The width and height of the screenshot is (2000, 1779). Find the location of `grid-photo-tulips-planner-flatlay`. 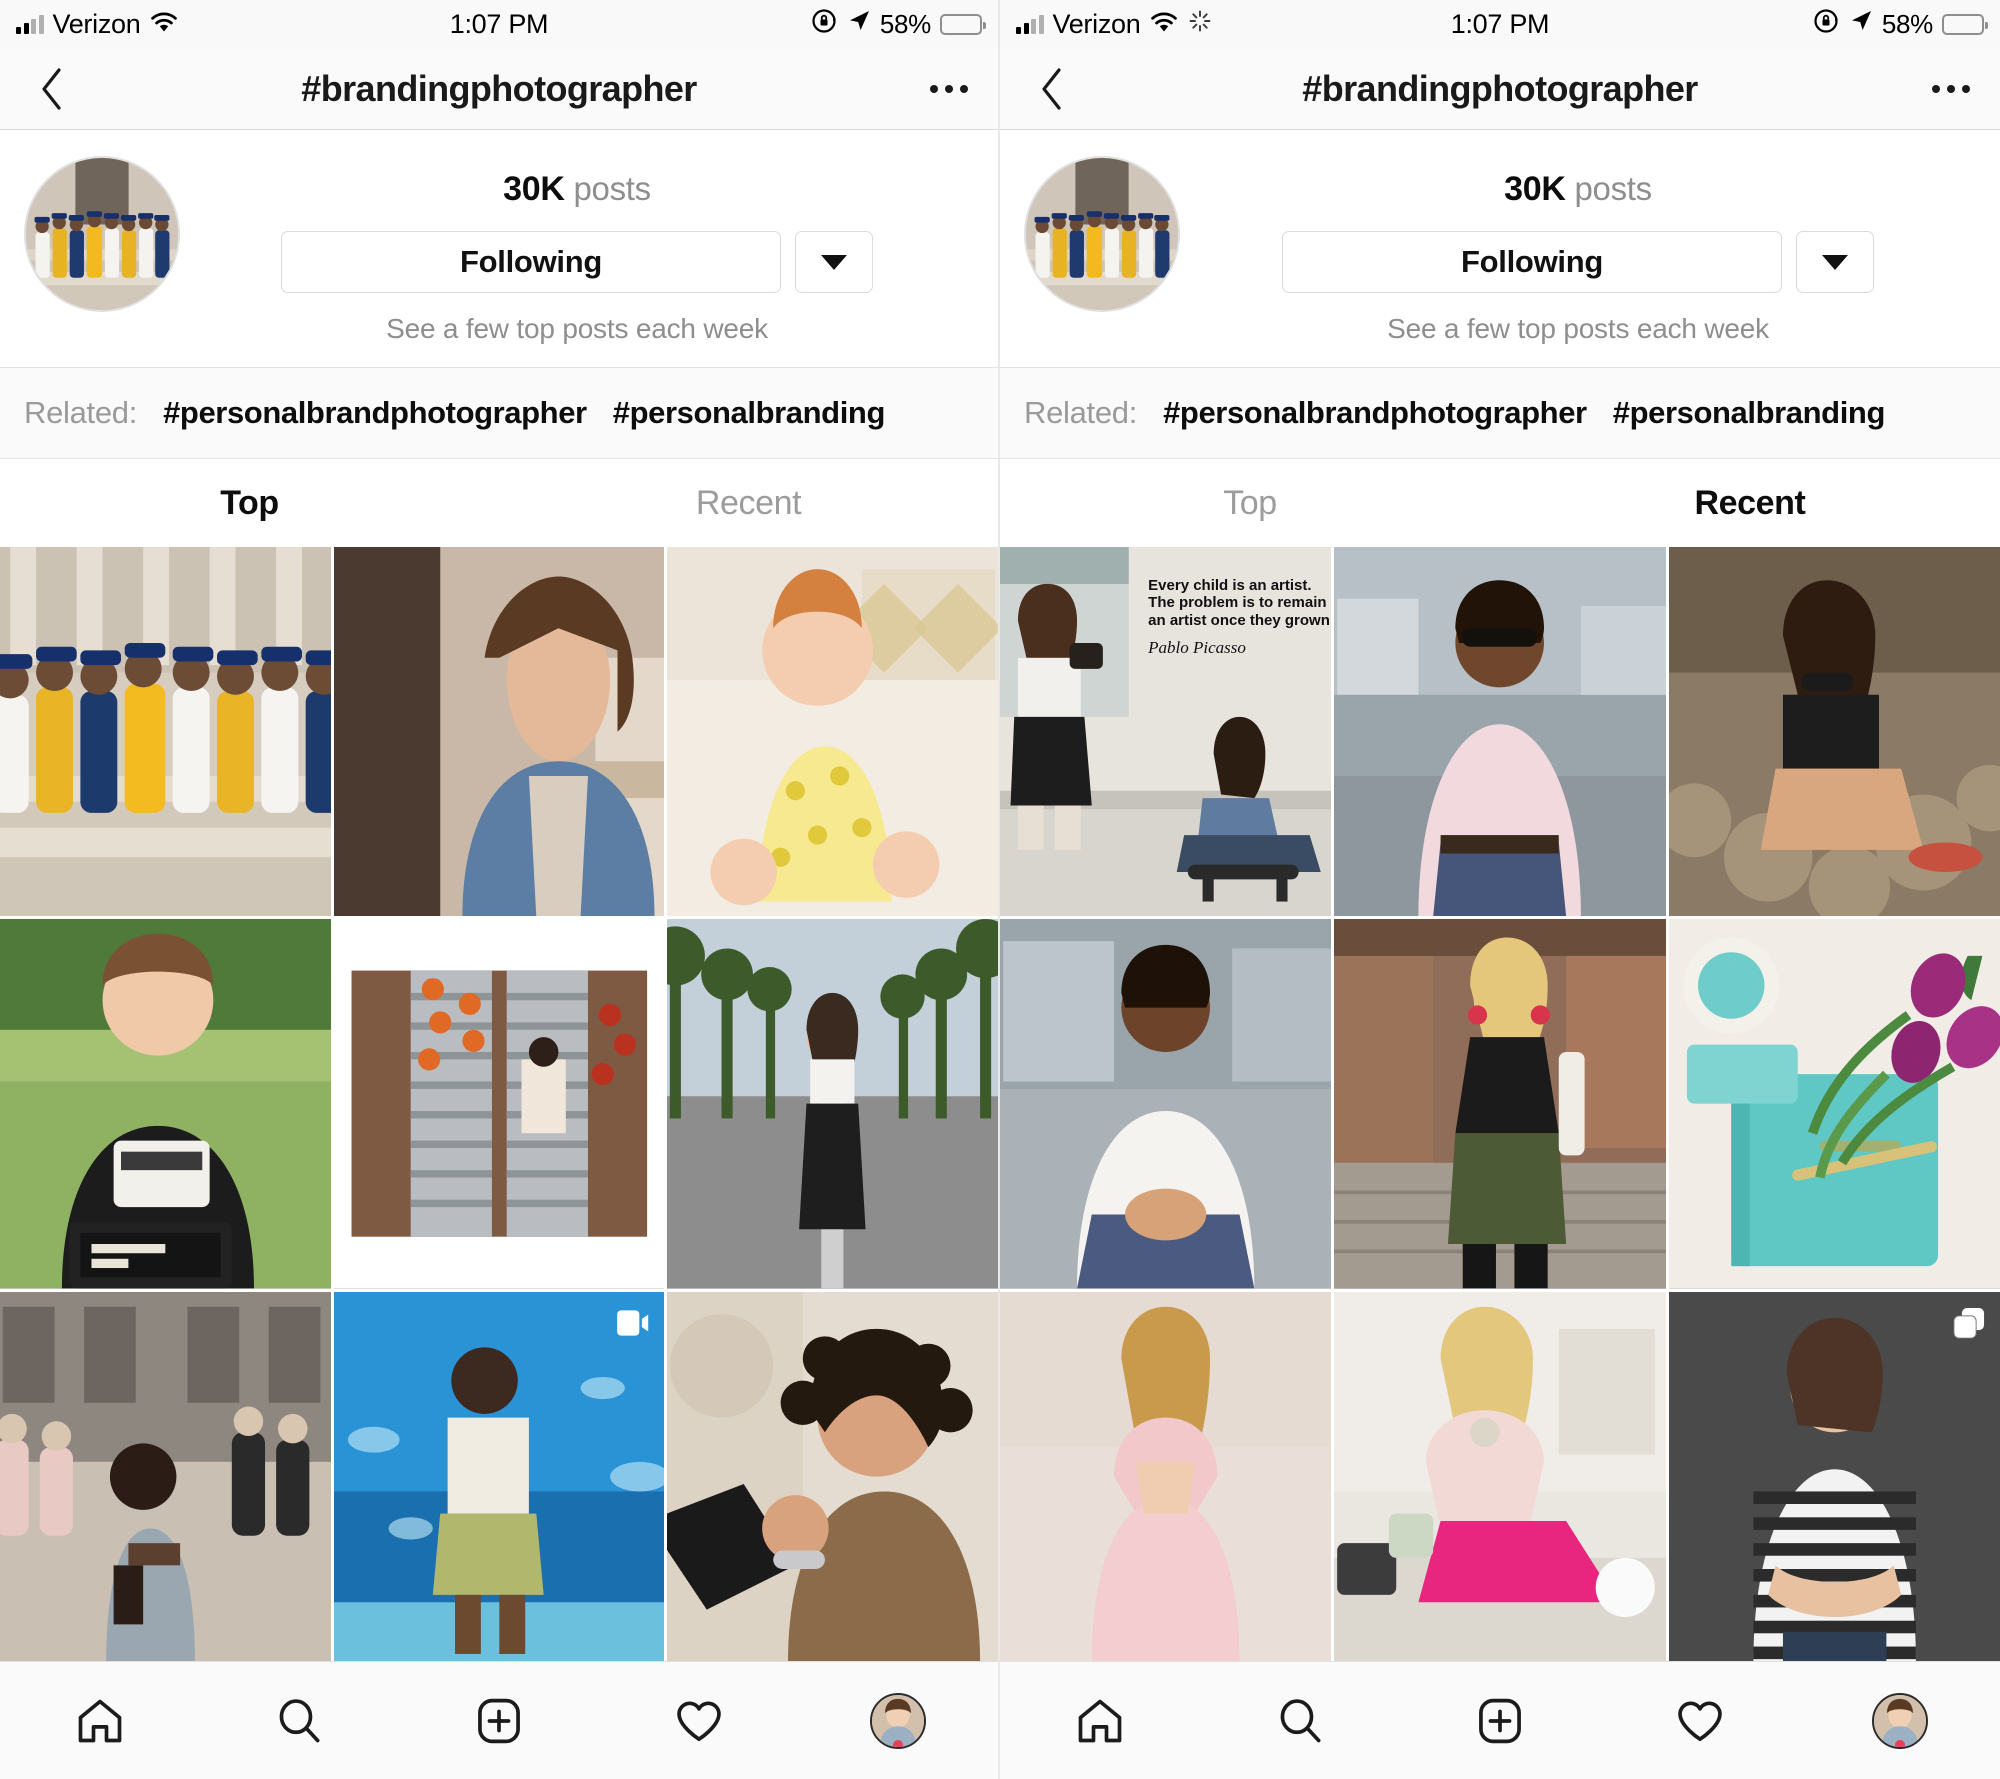

grid-photo-tulips-planner-flatlay is located at coordinates (1834, 1104).